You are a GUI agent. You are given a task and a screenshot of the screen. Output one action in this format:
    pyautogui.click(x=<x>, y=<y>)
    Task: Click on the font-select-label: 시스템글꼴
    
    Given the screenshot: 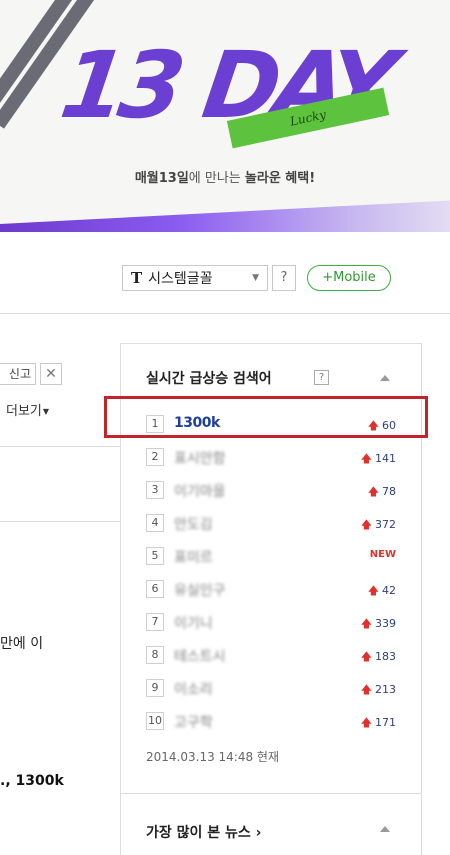 What is the action you would take?
    pyautogui.click(x=180, y=279)
    